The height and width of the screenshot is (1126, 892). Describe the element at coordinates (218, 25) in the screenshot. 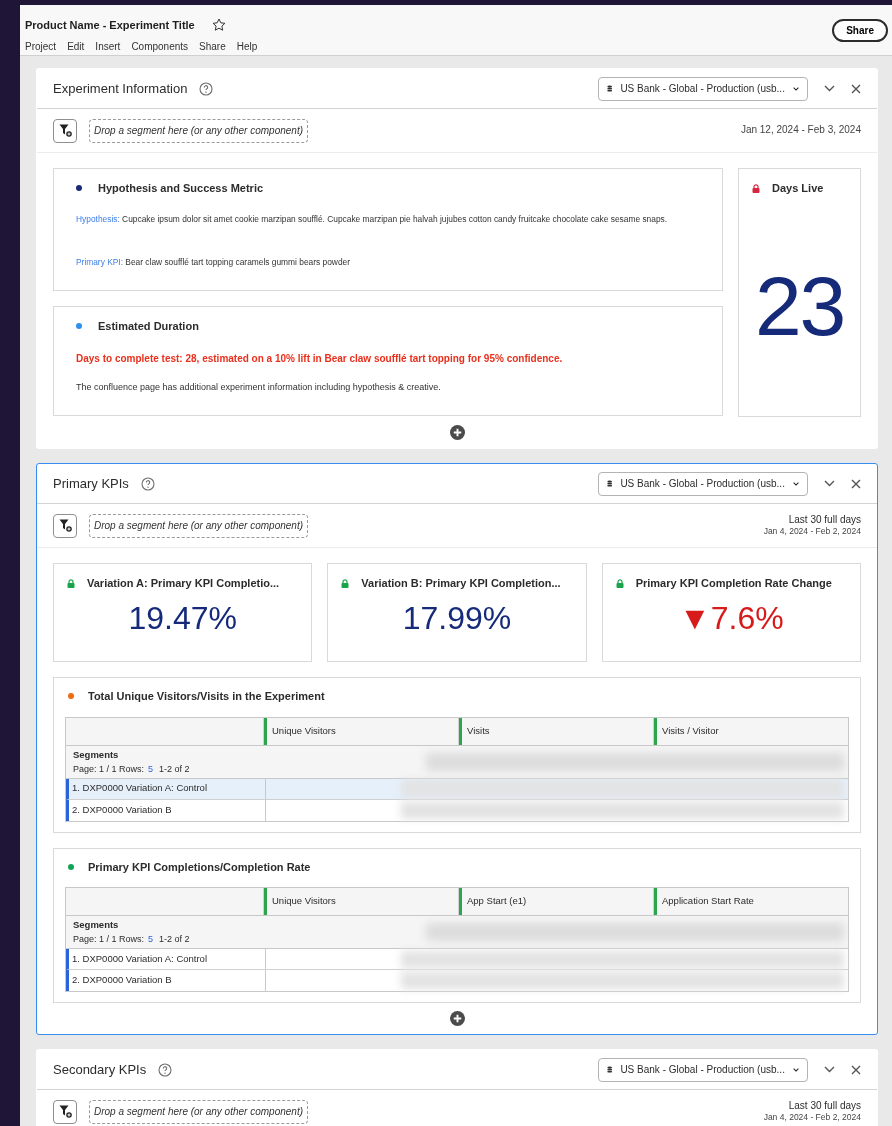

I see `star-icon` at that location.